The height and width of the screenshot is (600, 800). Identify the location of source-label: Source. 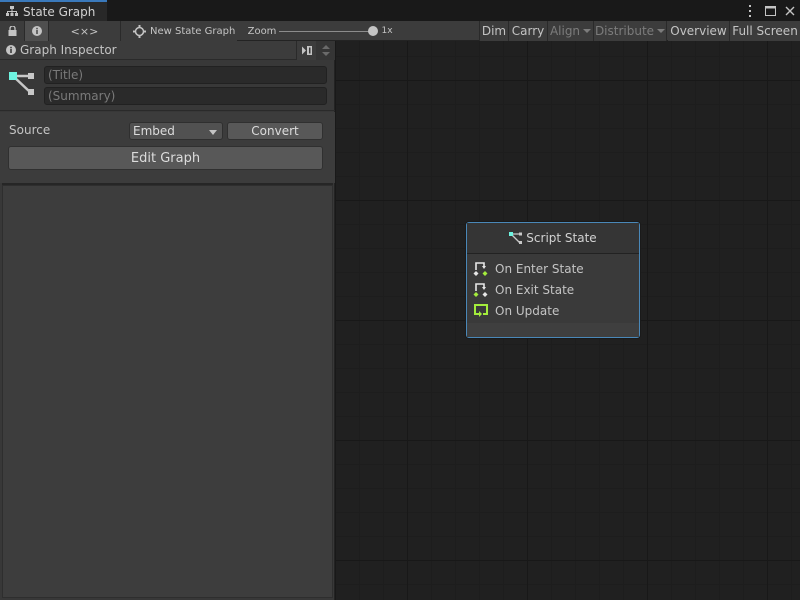
(30, 130).